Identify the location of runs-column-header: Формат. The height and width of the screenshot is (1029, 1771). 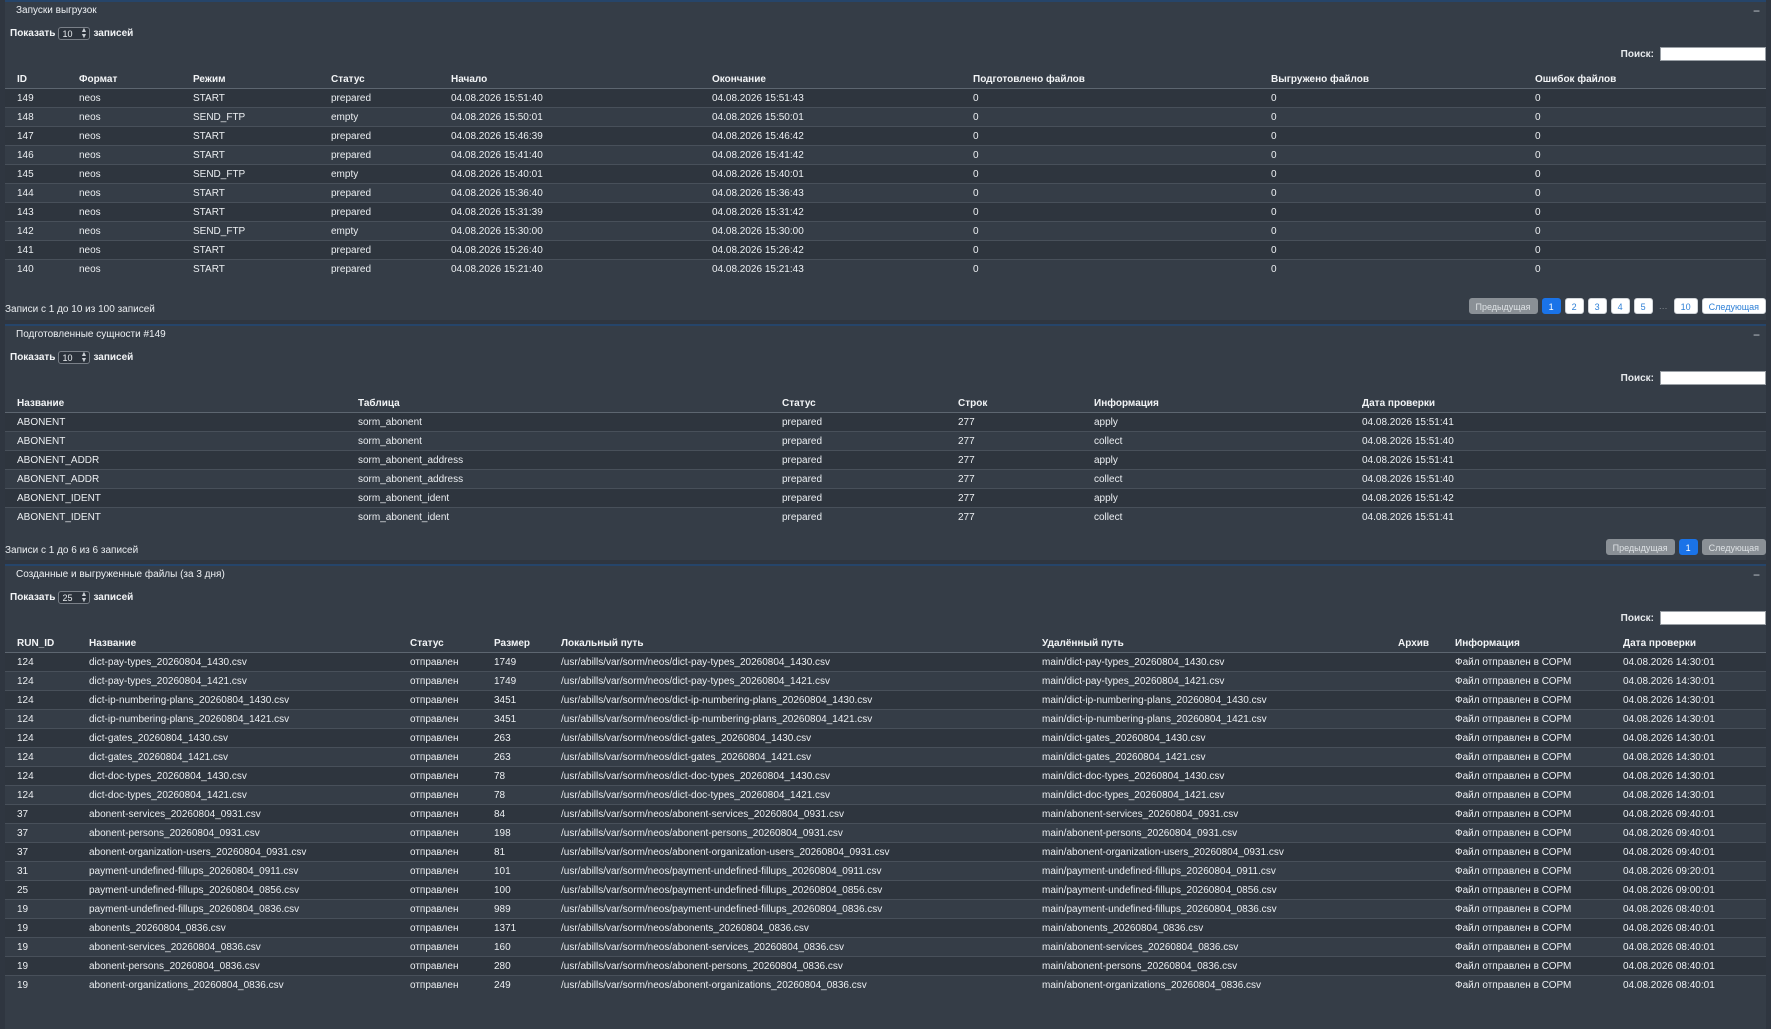
(124, 79).